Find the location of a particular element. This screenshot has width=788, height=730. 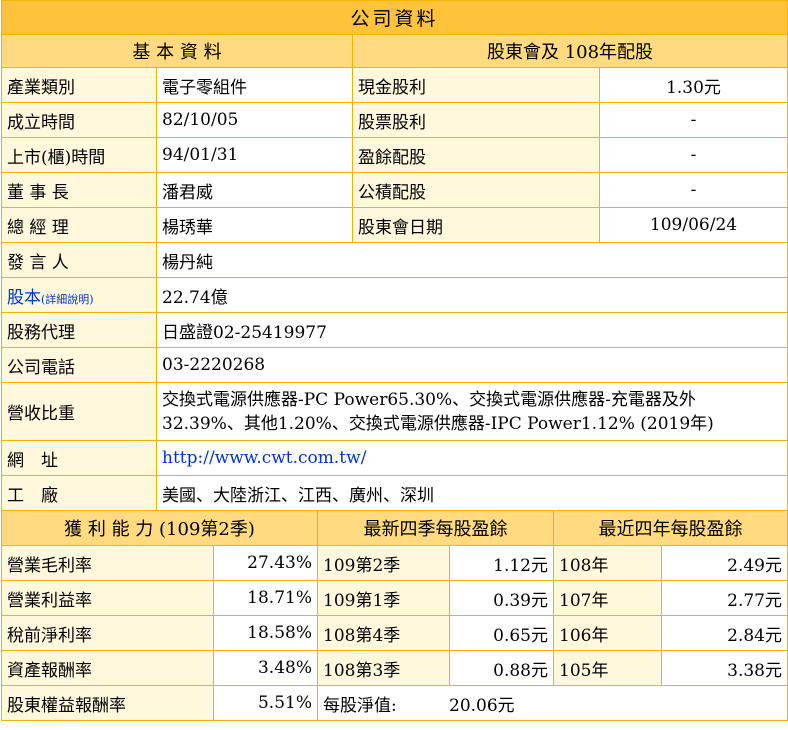

pretax-margin-label: 稅前淨利率 is located at coordinates (107, 633).